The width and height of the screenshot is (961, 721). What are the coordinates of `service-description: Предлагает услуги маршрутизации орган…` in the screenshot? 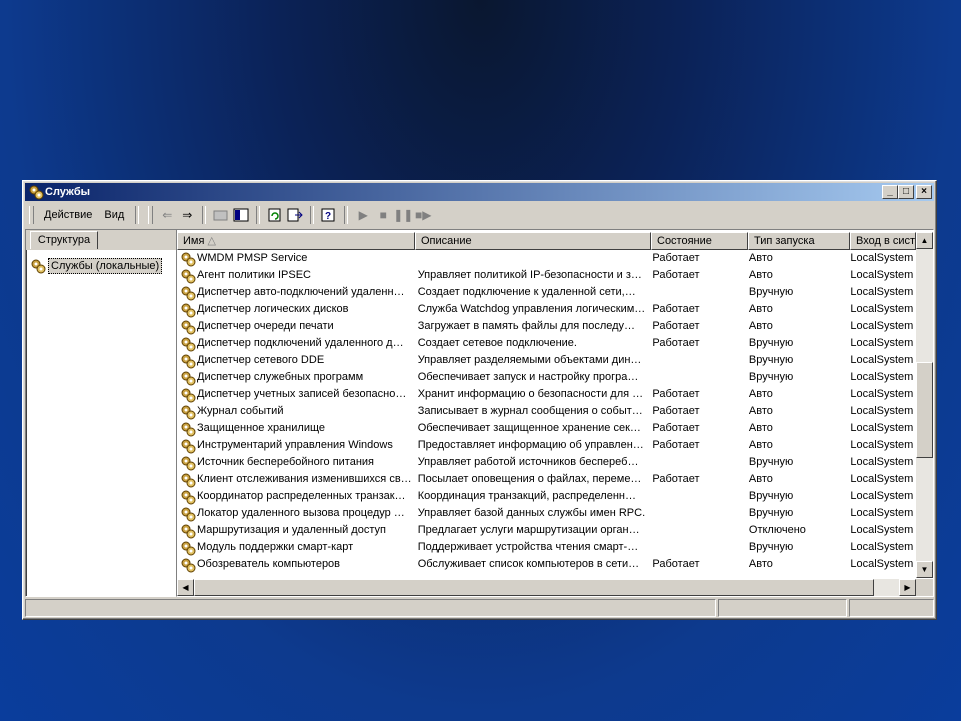 It's located at (528, 530).